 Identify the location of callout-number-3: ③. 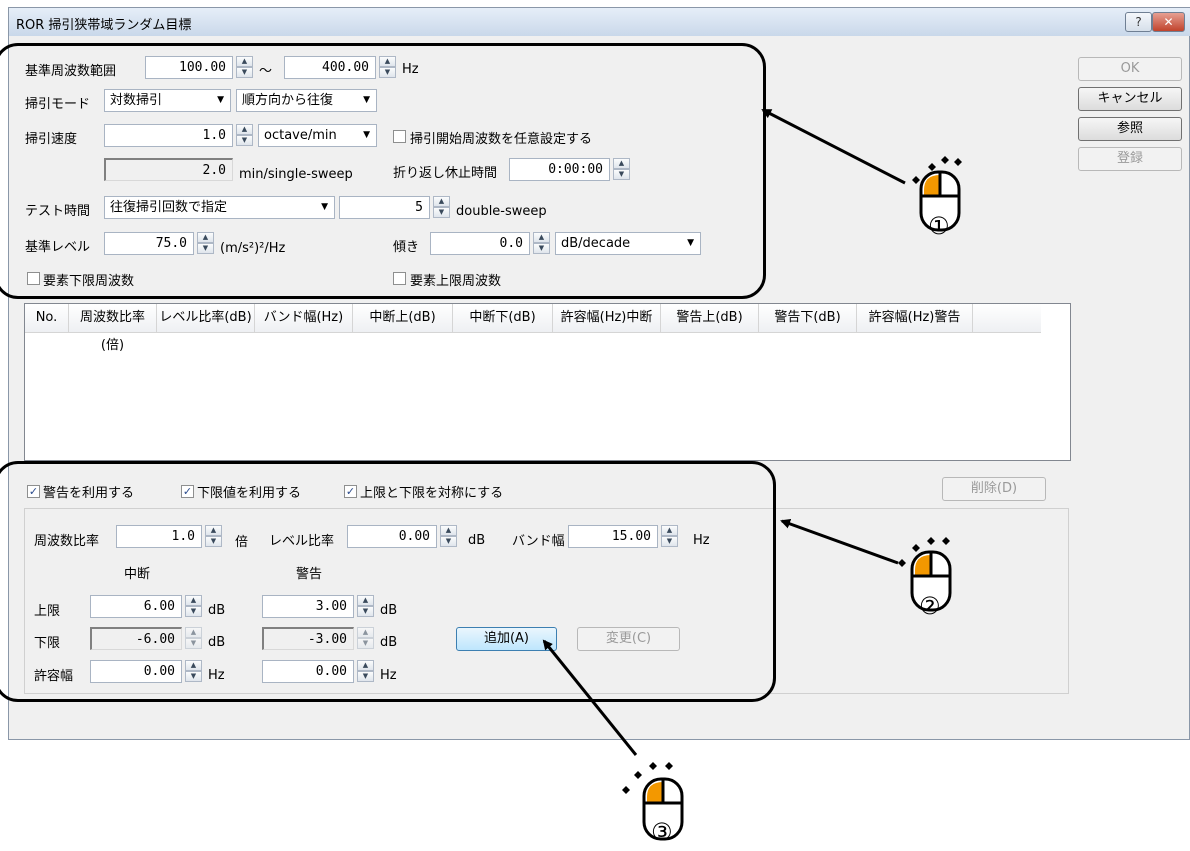
(662, 832).